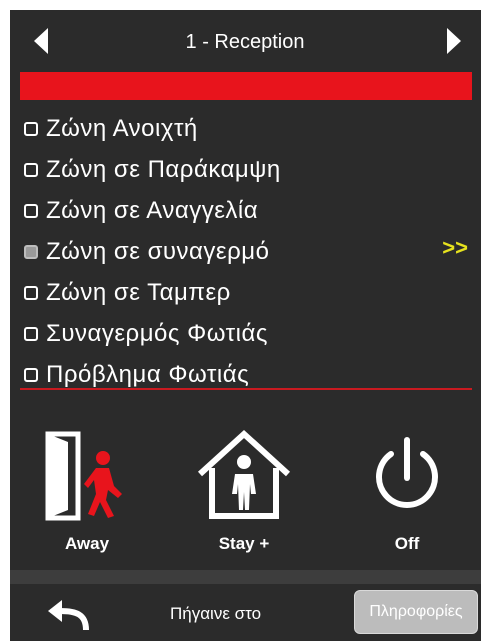  I want to click on more-details-link: >>, so click(455, 248).